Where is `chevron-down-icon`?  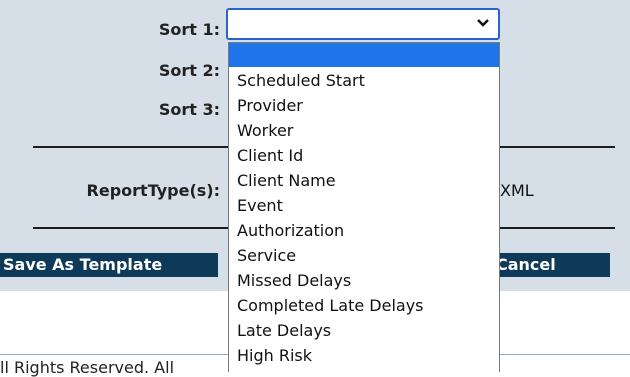
chevron-down-icon is located at coordinates (483, 23).